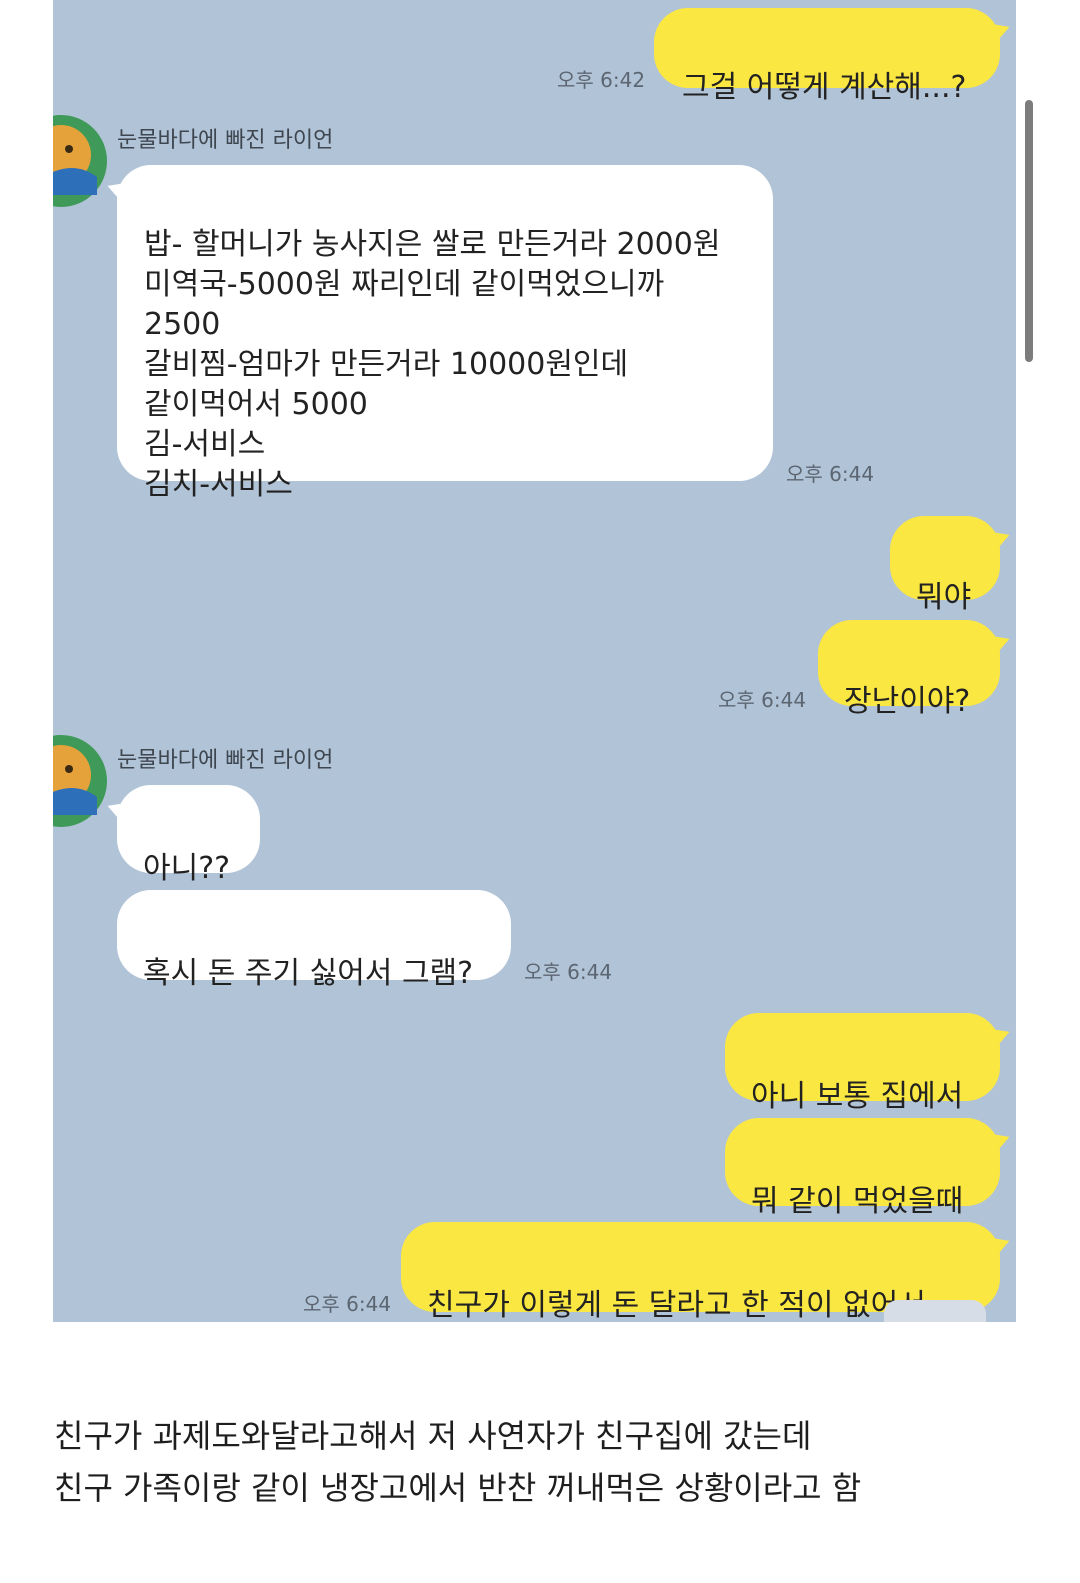 The height and width of the screenshot is (1583, 1080). I want to click on their-message-bubble: 혹시 돈 주기 싫어서 그램?, so click(314, 940).